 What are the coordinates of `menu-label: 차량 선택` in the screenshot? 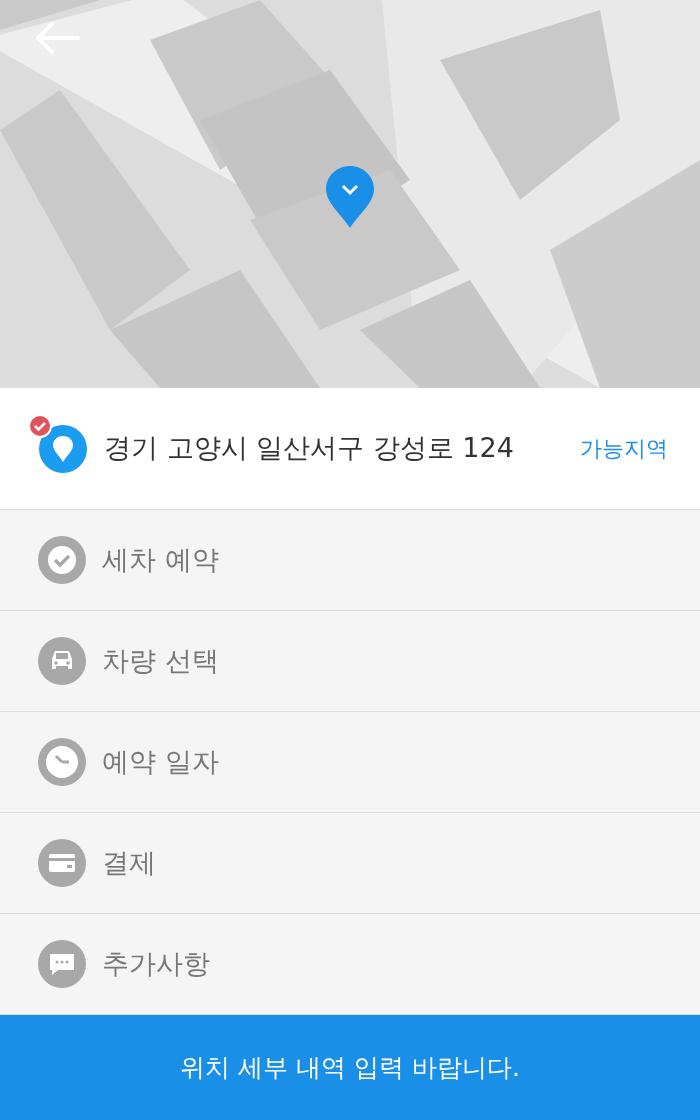 It's located at (160, 660).